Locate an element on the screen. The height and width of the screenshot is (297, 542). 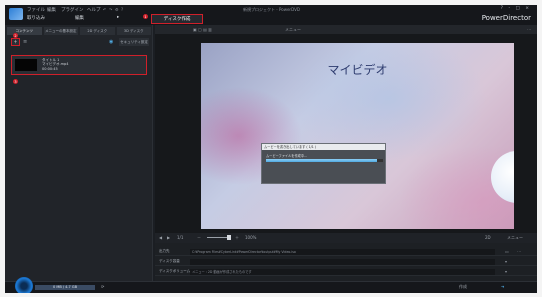
property-row-capacity: ディスク容量 ▾ is located at coordinates (346, 261).